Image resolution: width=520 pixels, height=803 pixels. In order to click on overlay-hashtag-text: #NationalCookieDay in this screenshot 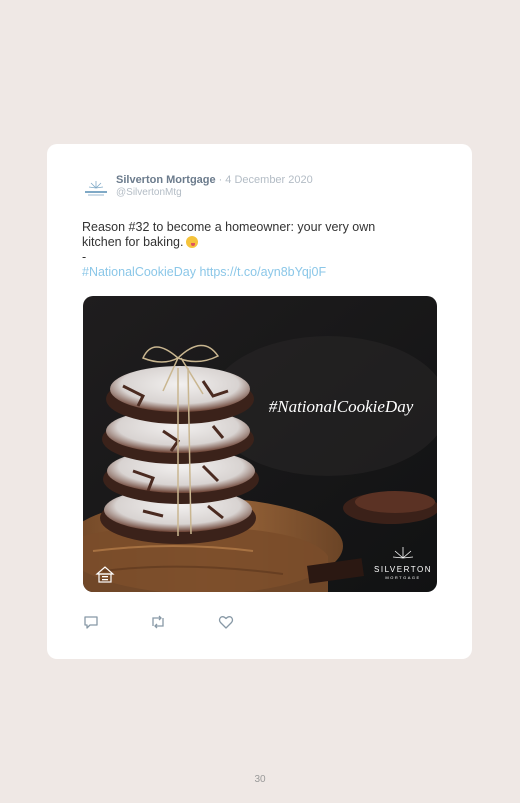, I will do `click(341, 406)`.